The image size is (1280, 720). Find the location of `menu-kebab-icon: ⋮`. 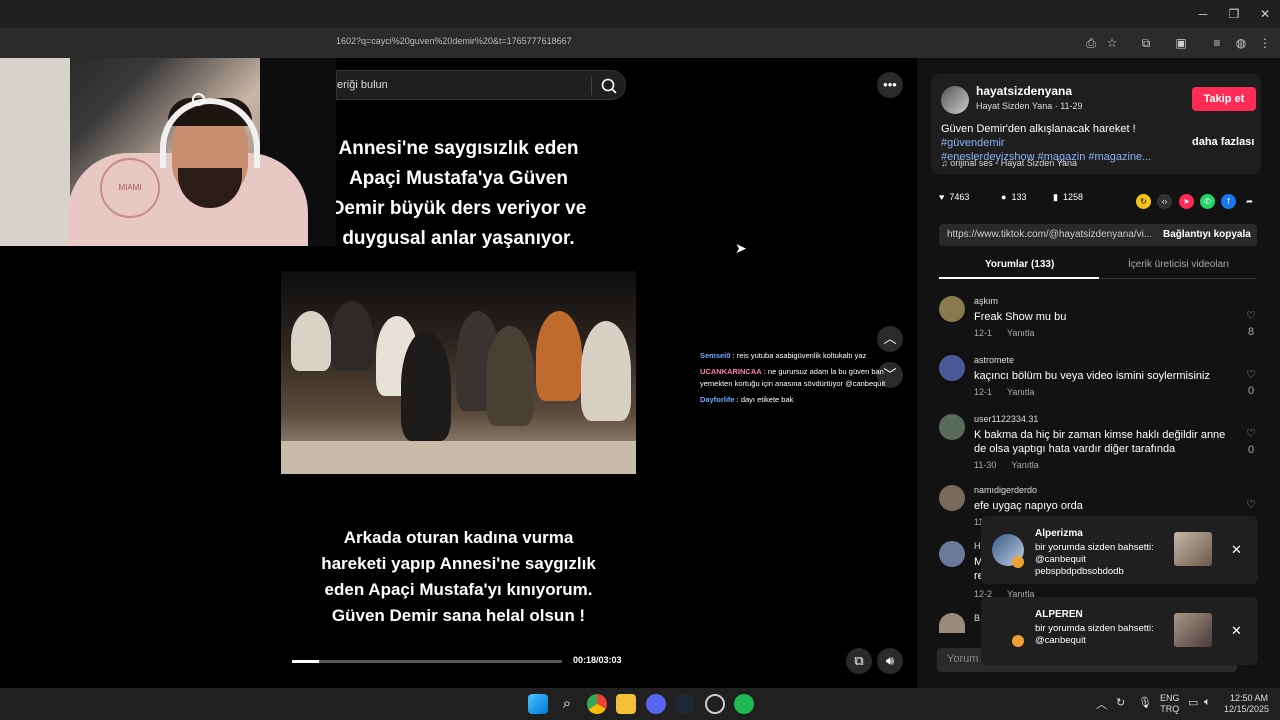

menu-kebab-icon: ⋮ is located at coordinates (1265, 43).